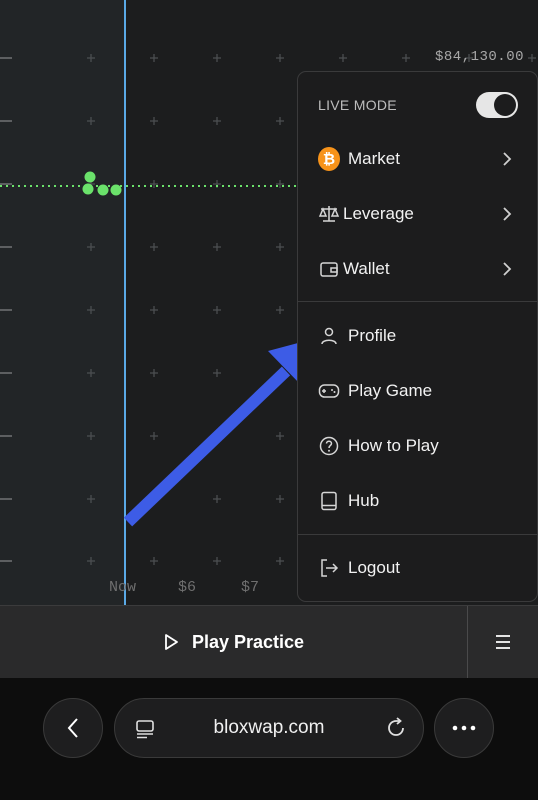  I want to click on menu-item-label: Play Game, so click(390, 390).